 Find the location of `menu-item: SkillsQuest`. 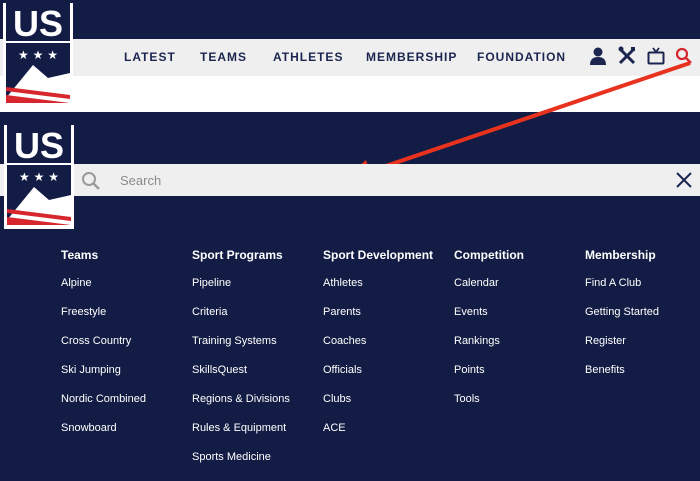

menu-item: SkillsQuest is located at coordinates (257, 377).